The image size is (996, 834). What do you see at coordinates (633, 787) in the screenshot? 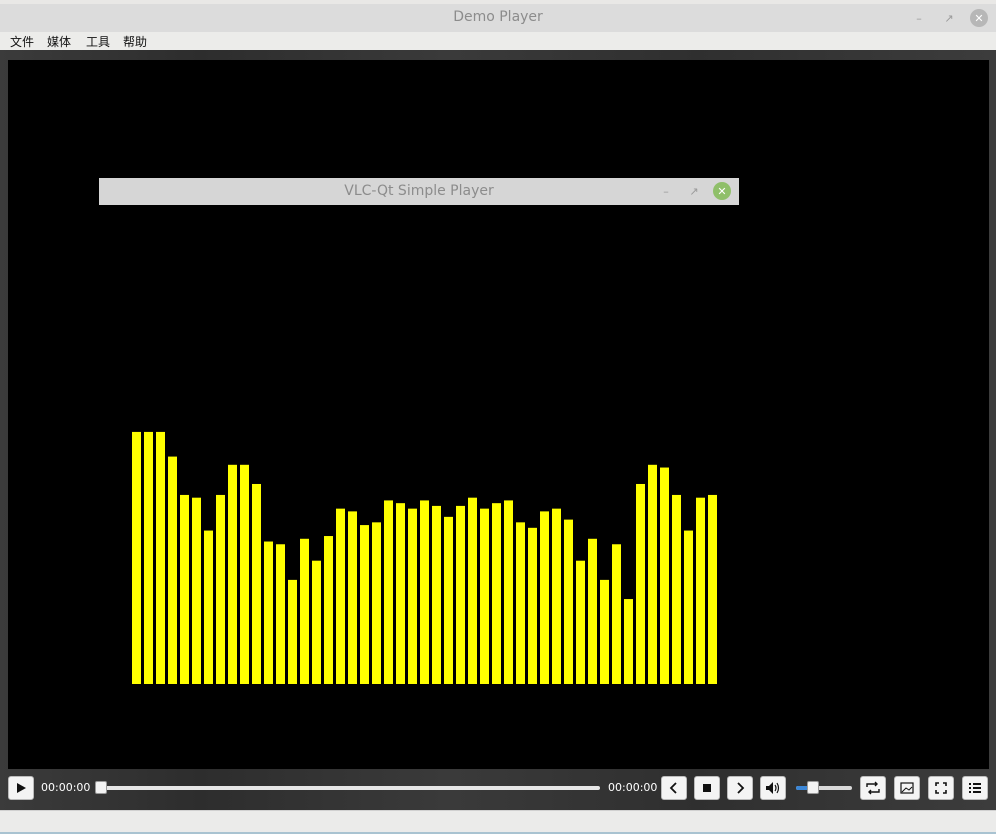
I see `total-time: 00:00:00` at bounding box center [633, 787].